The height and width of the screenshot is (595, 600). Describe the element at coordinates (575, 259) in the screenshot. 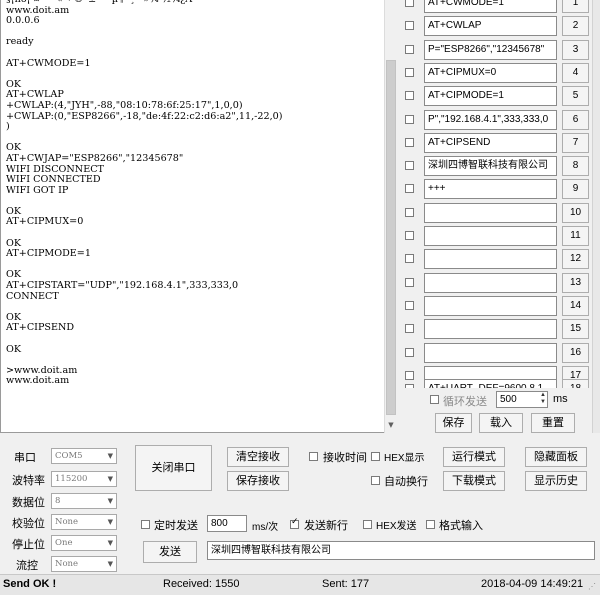

I see `send-row-button: 12` at that location.